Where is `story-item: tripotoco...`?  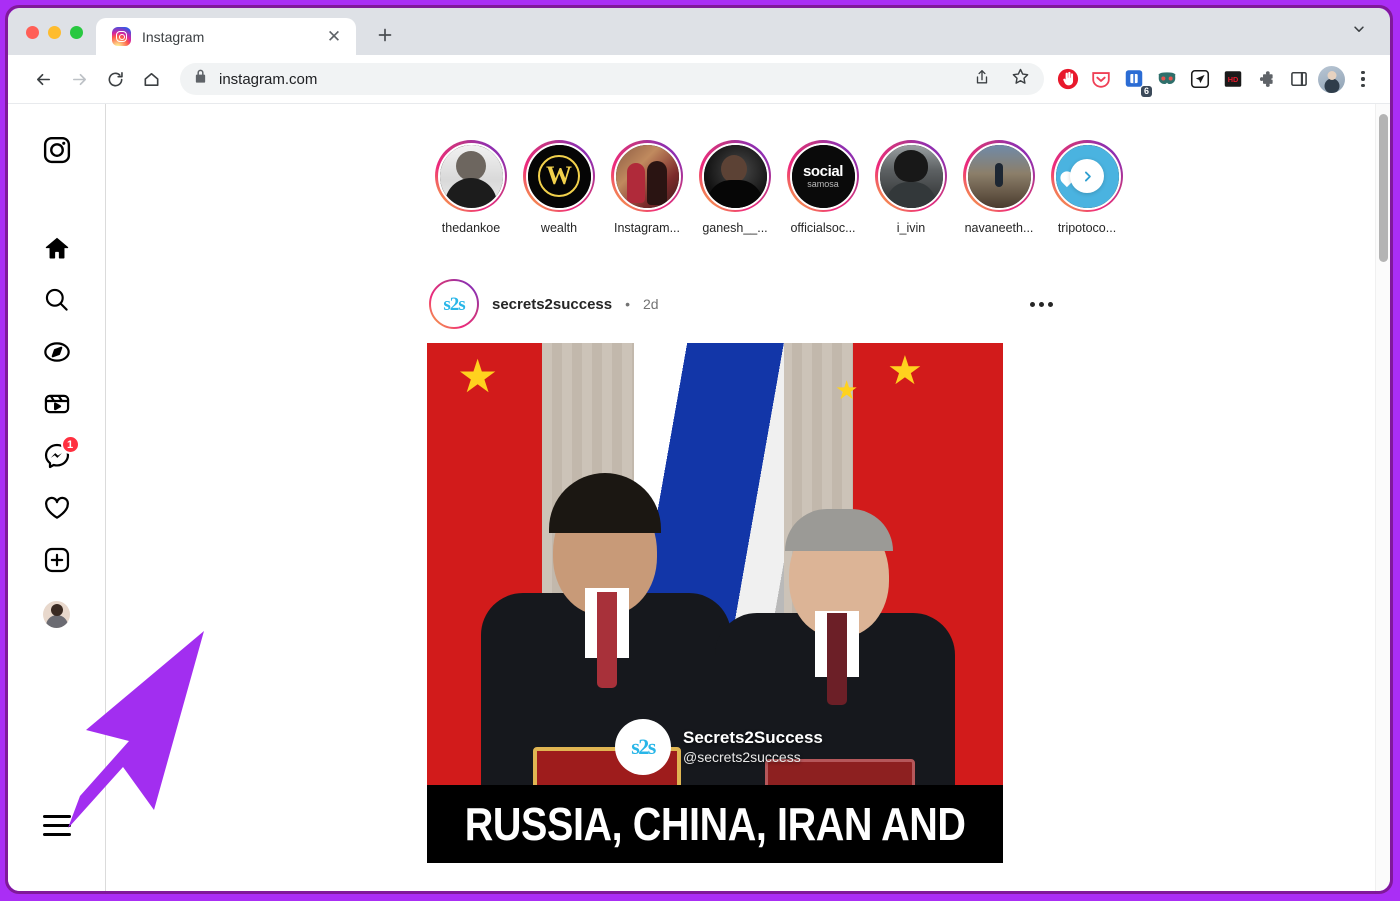 story-item: tripotoco... is located at coordinates (1087, 187).